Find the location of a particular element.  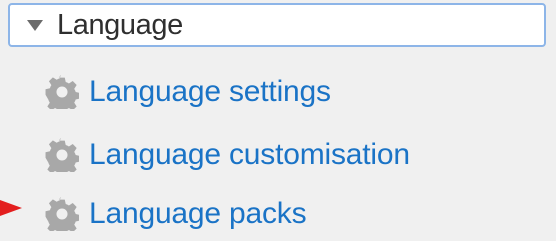

menu-item-language-customisation: Language customisation is located at coordinates (227, 155).